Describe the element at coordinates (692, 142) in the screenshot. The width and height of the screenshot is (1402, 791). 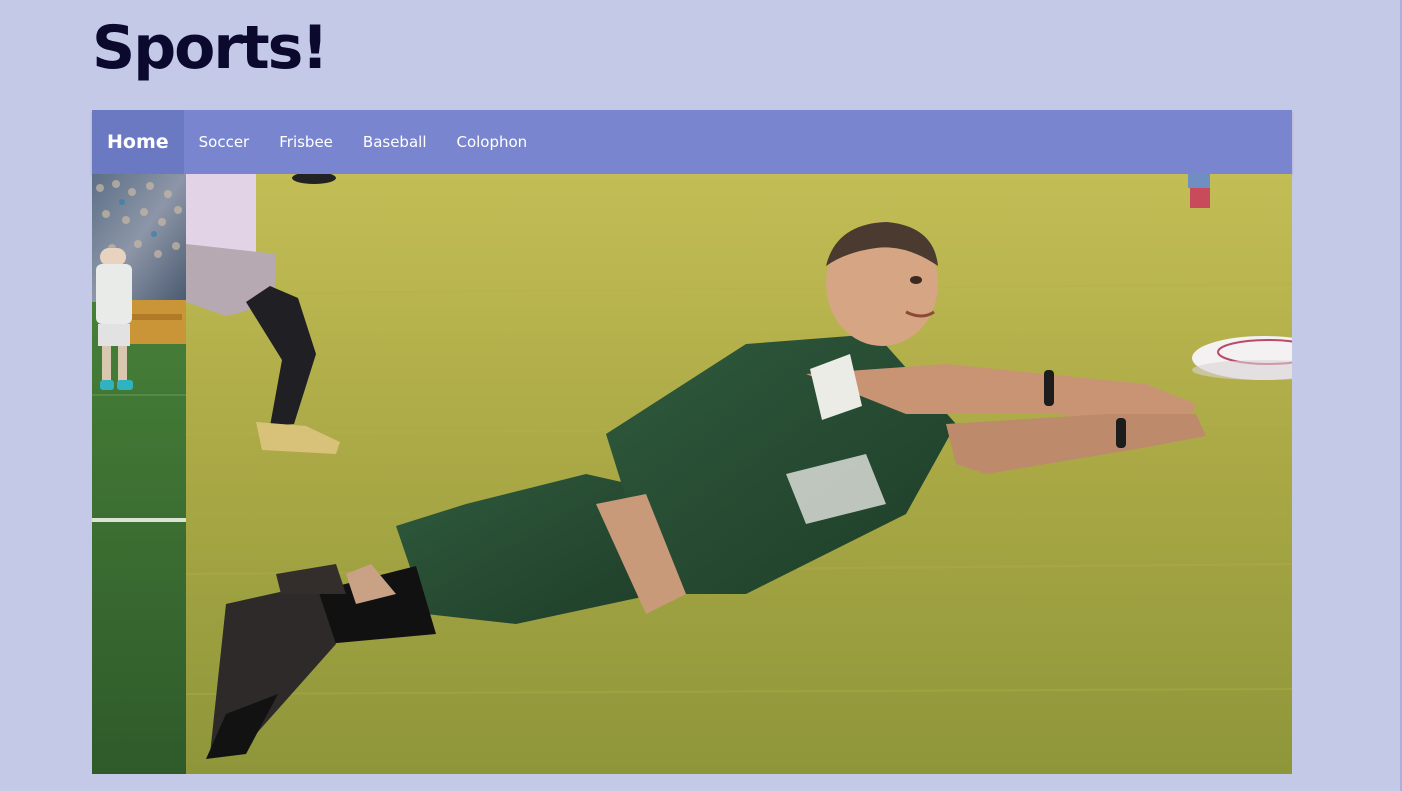
I see `main-nav: Home Soccer Frisbee Baseball Colophon` at that location.